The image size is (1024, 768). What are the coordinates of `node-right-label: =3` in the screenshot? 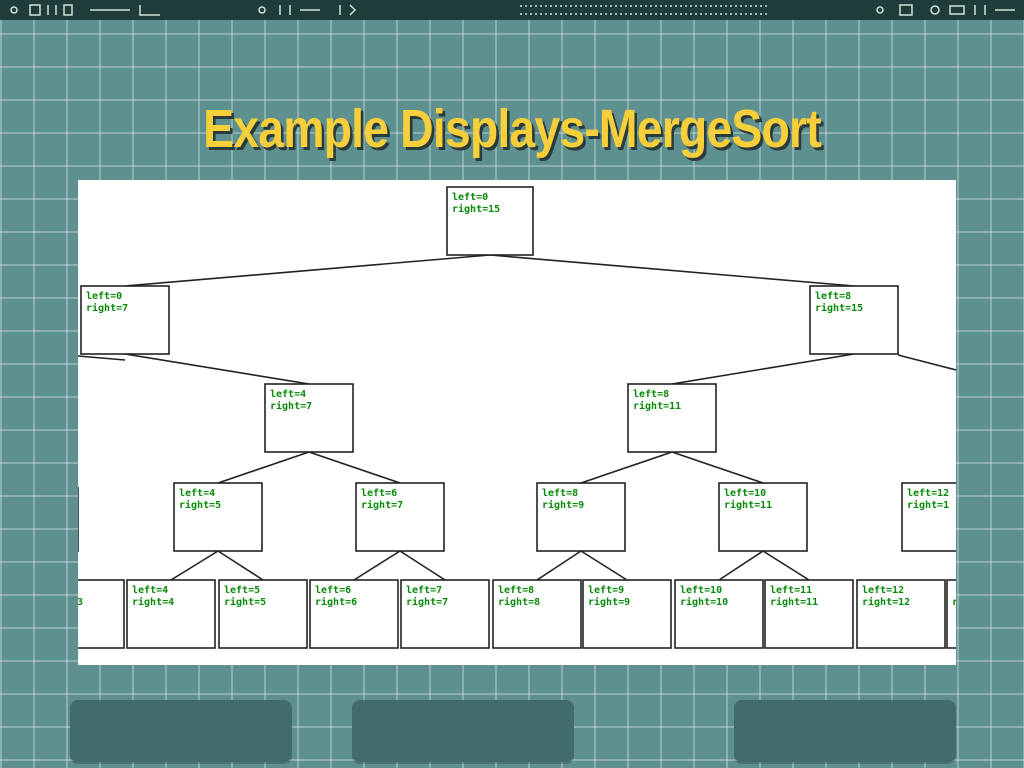 It's located at (80, 602).